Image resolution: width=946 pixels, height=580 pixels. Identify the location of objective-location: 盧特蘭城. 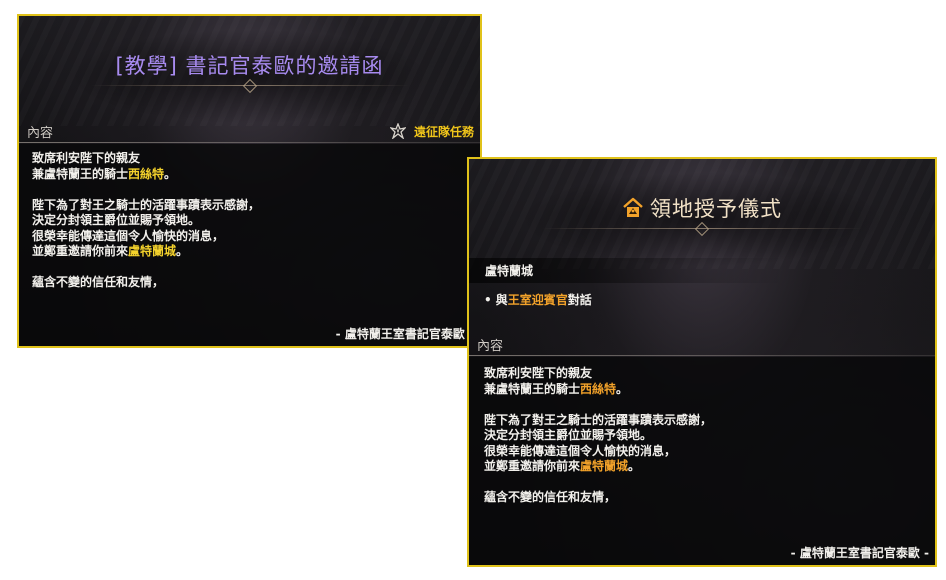
(627, 270).